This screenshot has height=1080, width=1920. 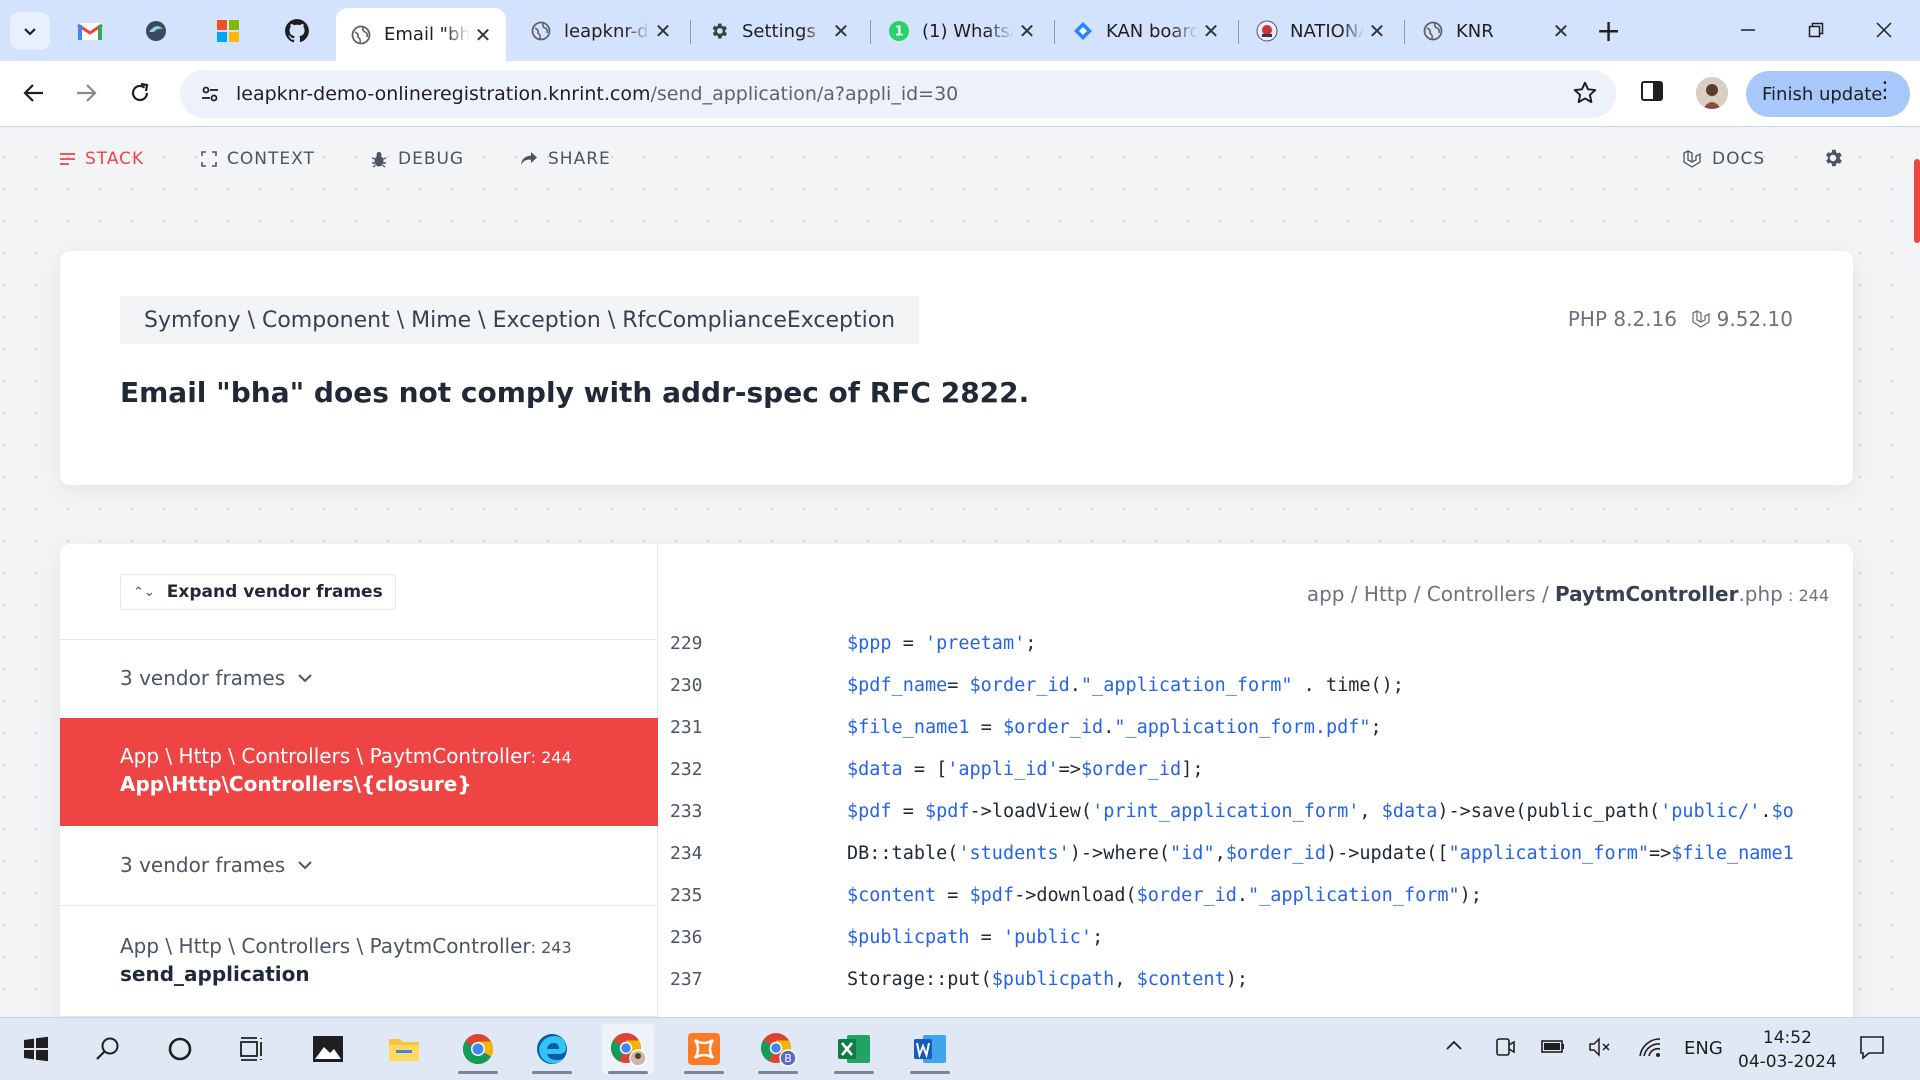 I want to click on code-source: Storage::put($publicpath, $content);, so click(x=1047, y=979).